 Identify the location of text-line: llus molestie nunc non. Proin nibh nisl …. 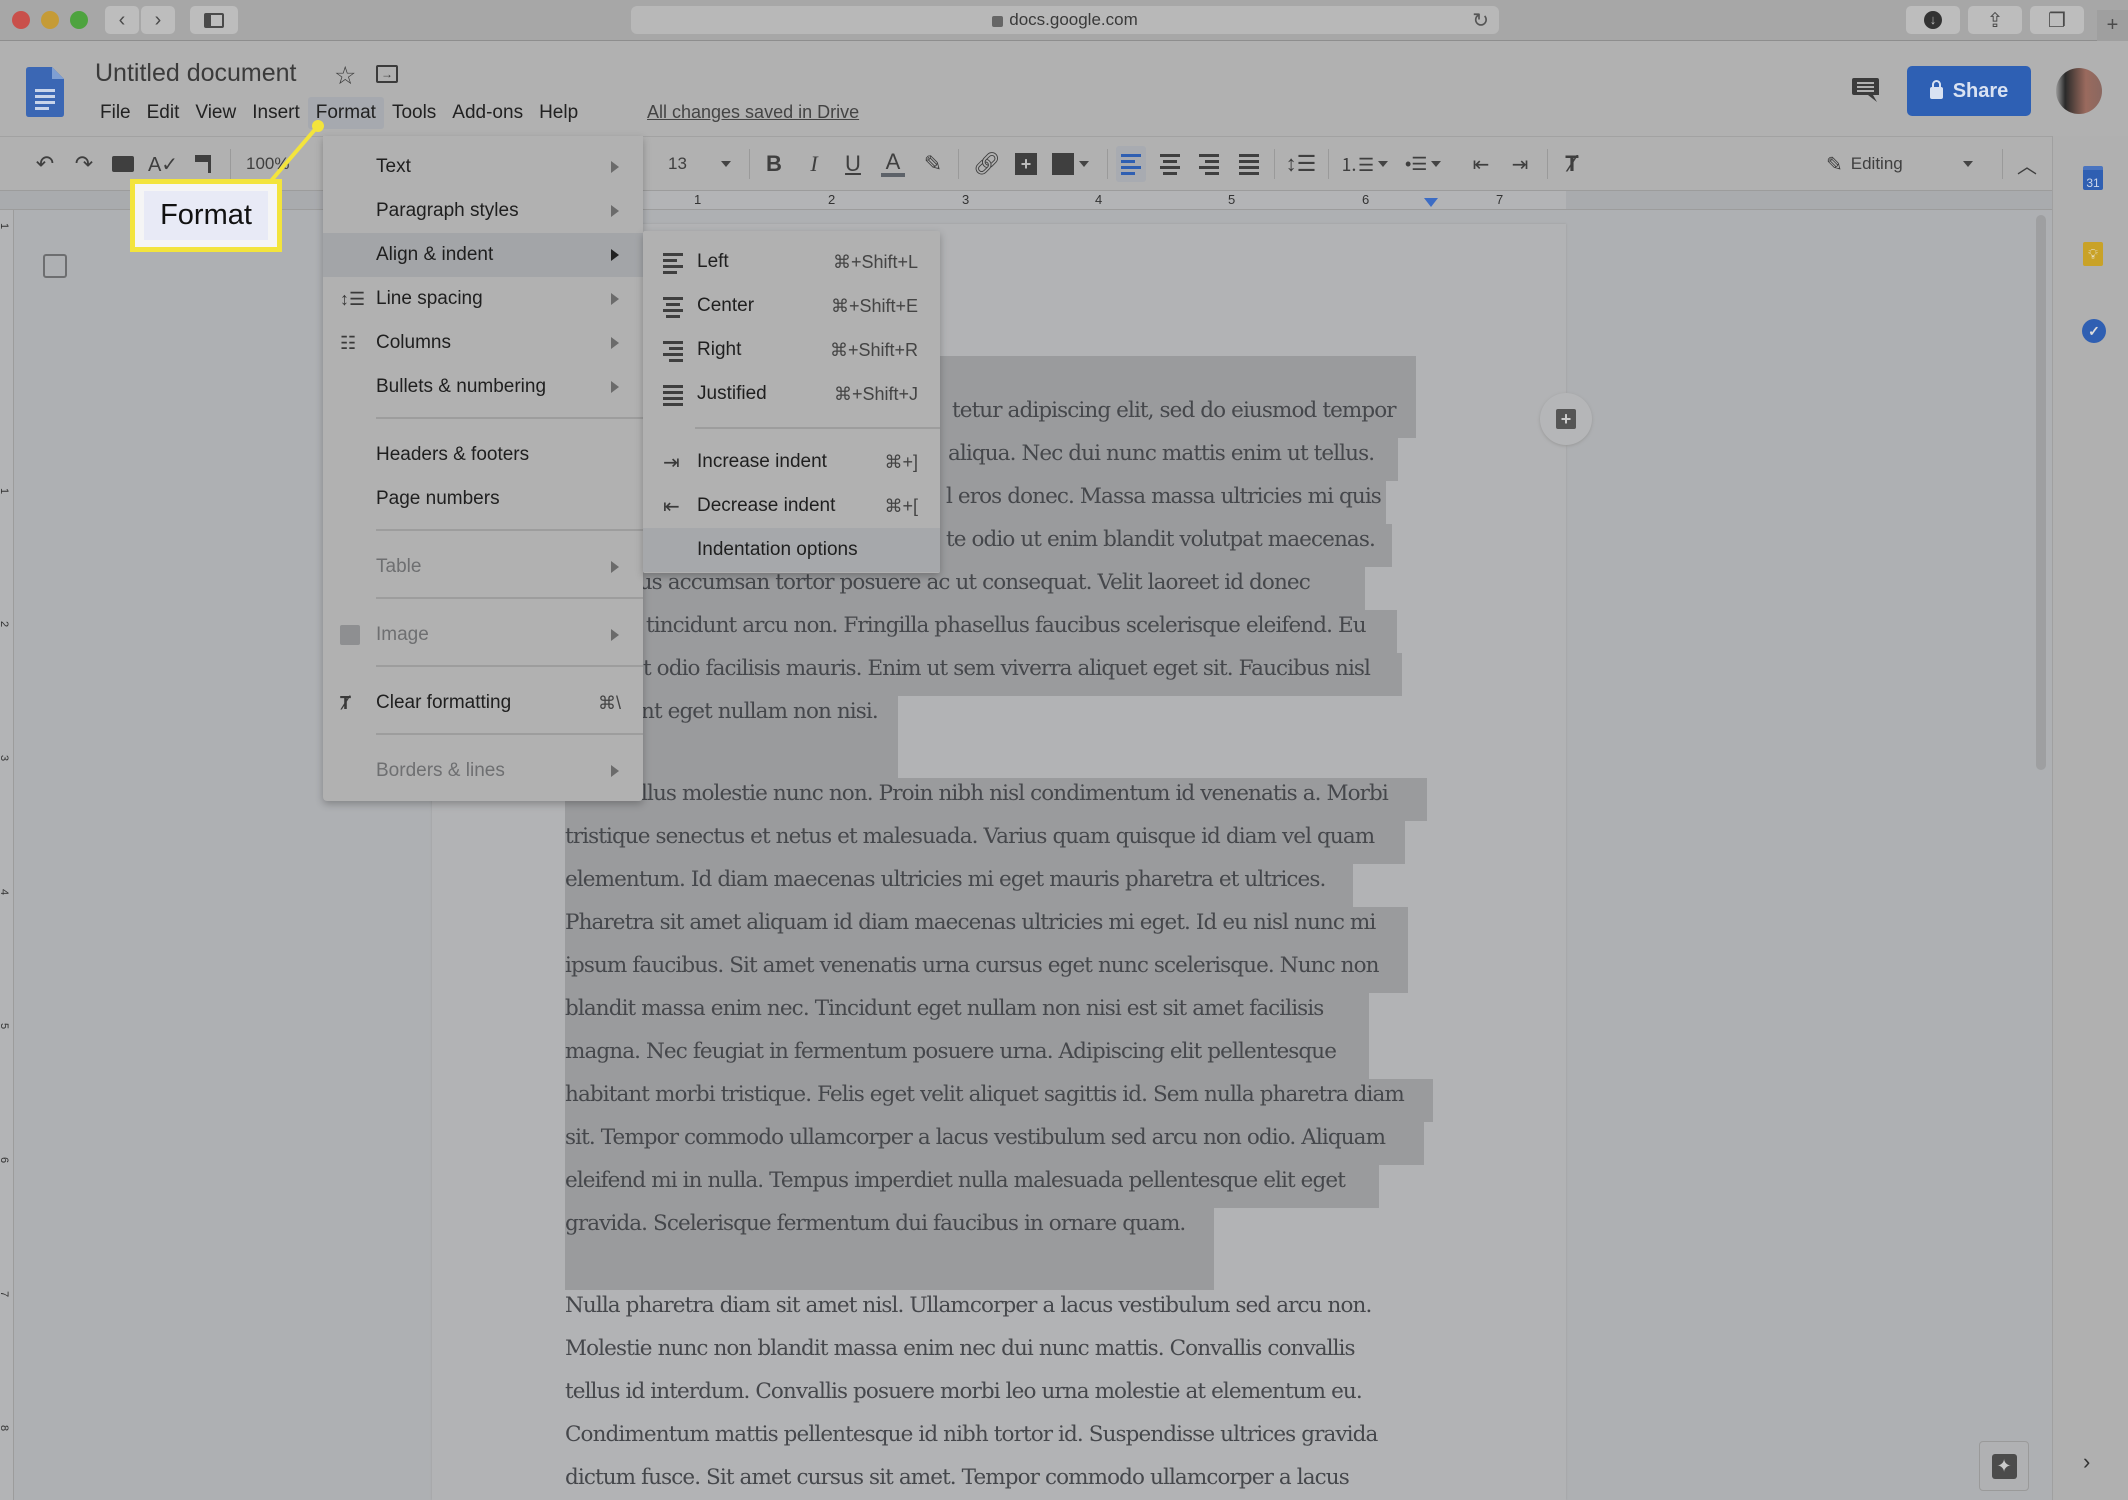
(1015, 793).